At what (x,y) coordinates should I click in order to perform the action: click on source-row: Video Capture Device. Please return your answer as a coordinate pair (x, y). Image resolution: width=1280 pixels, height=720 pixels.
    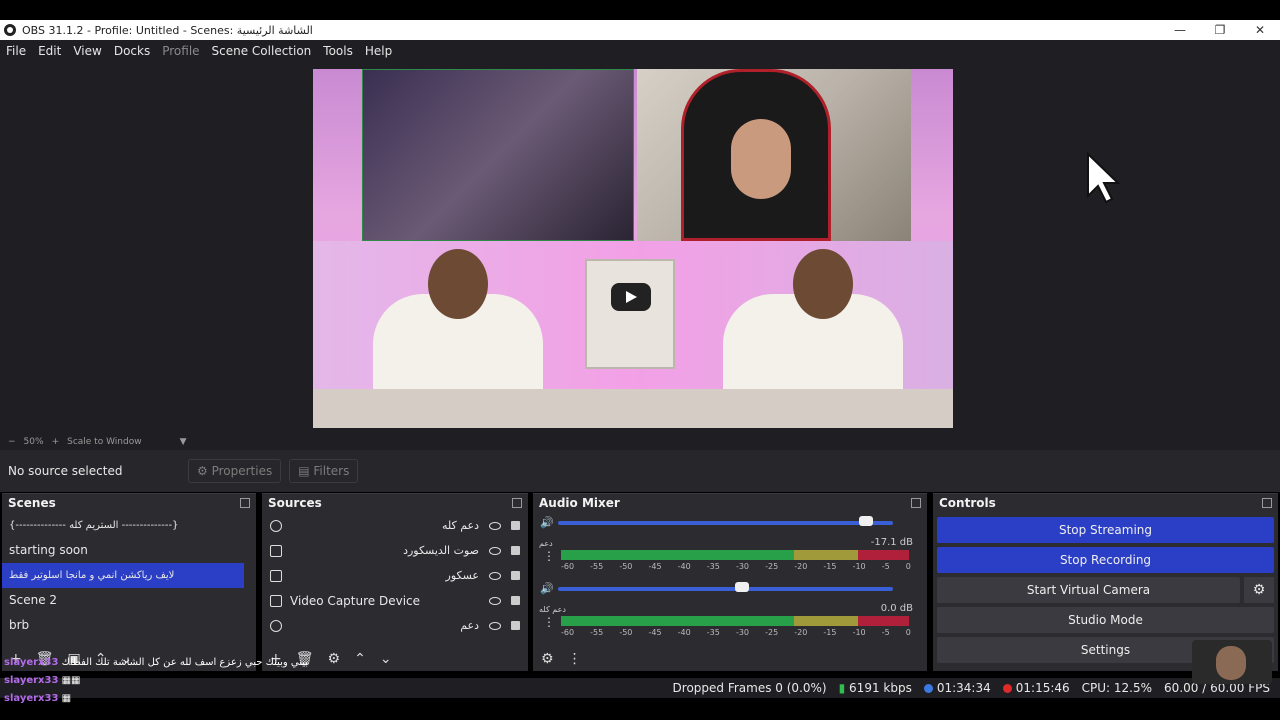
    Looking at the image, I should click on (395, 600).